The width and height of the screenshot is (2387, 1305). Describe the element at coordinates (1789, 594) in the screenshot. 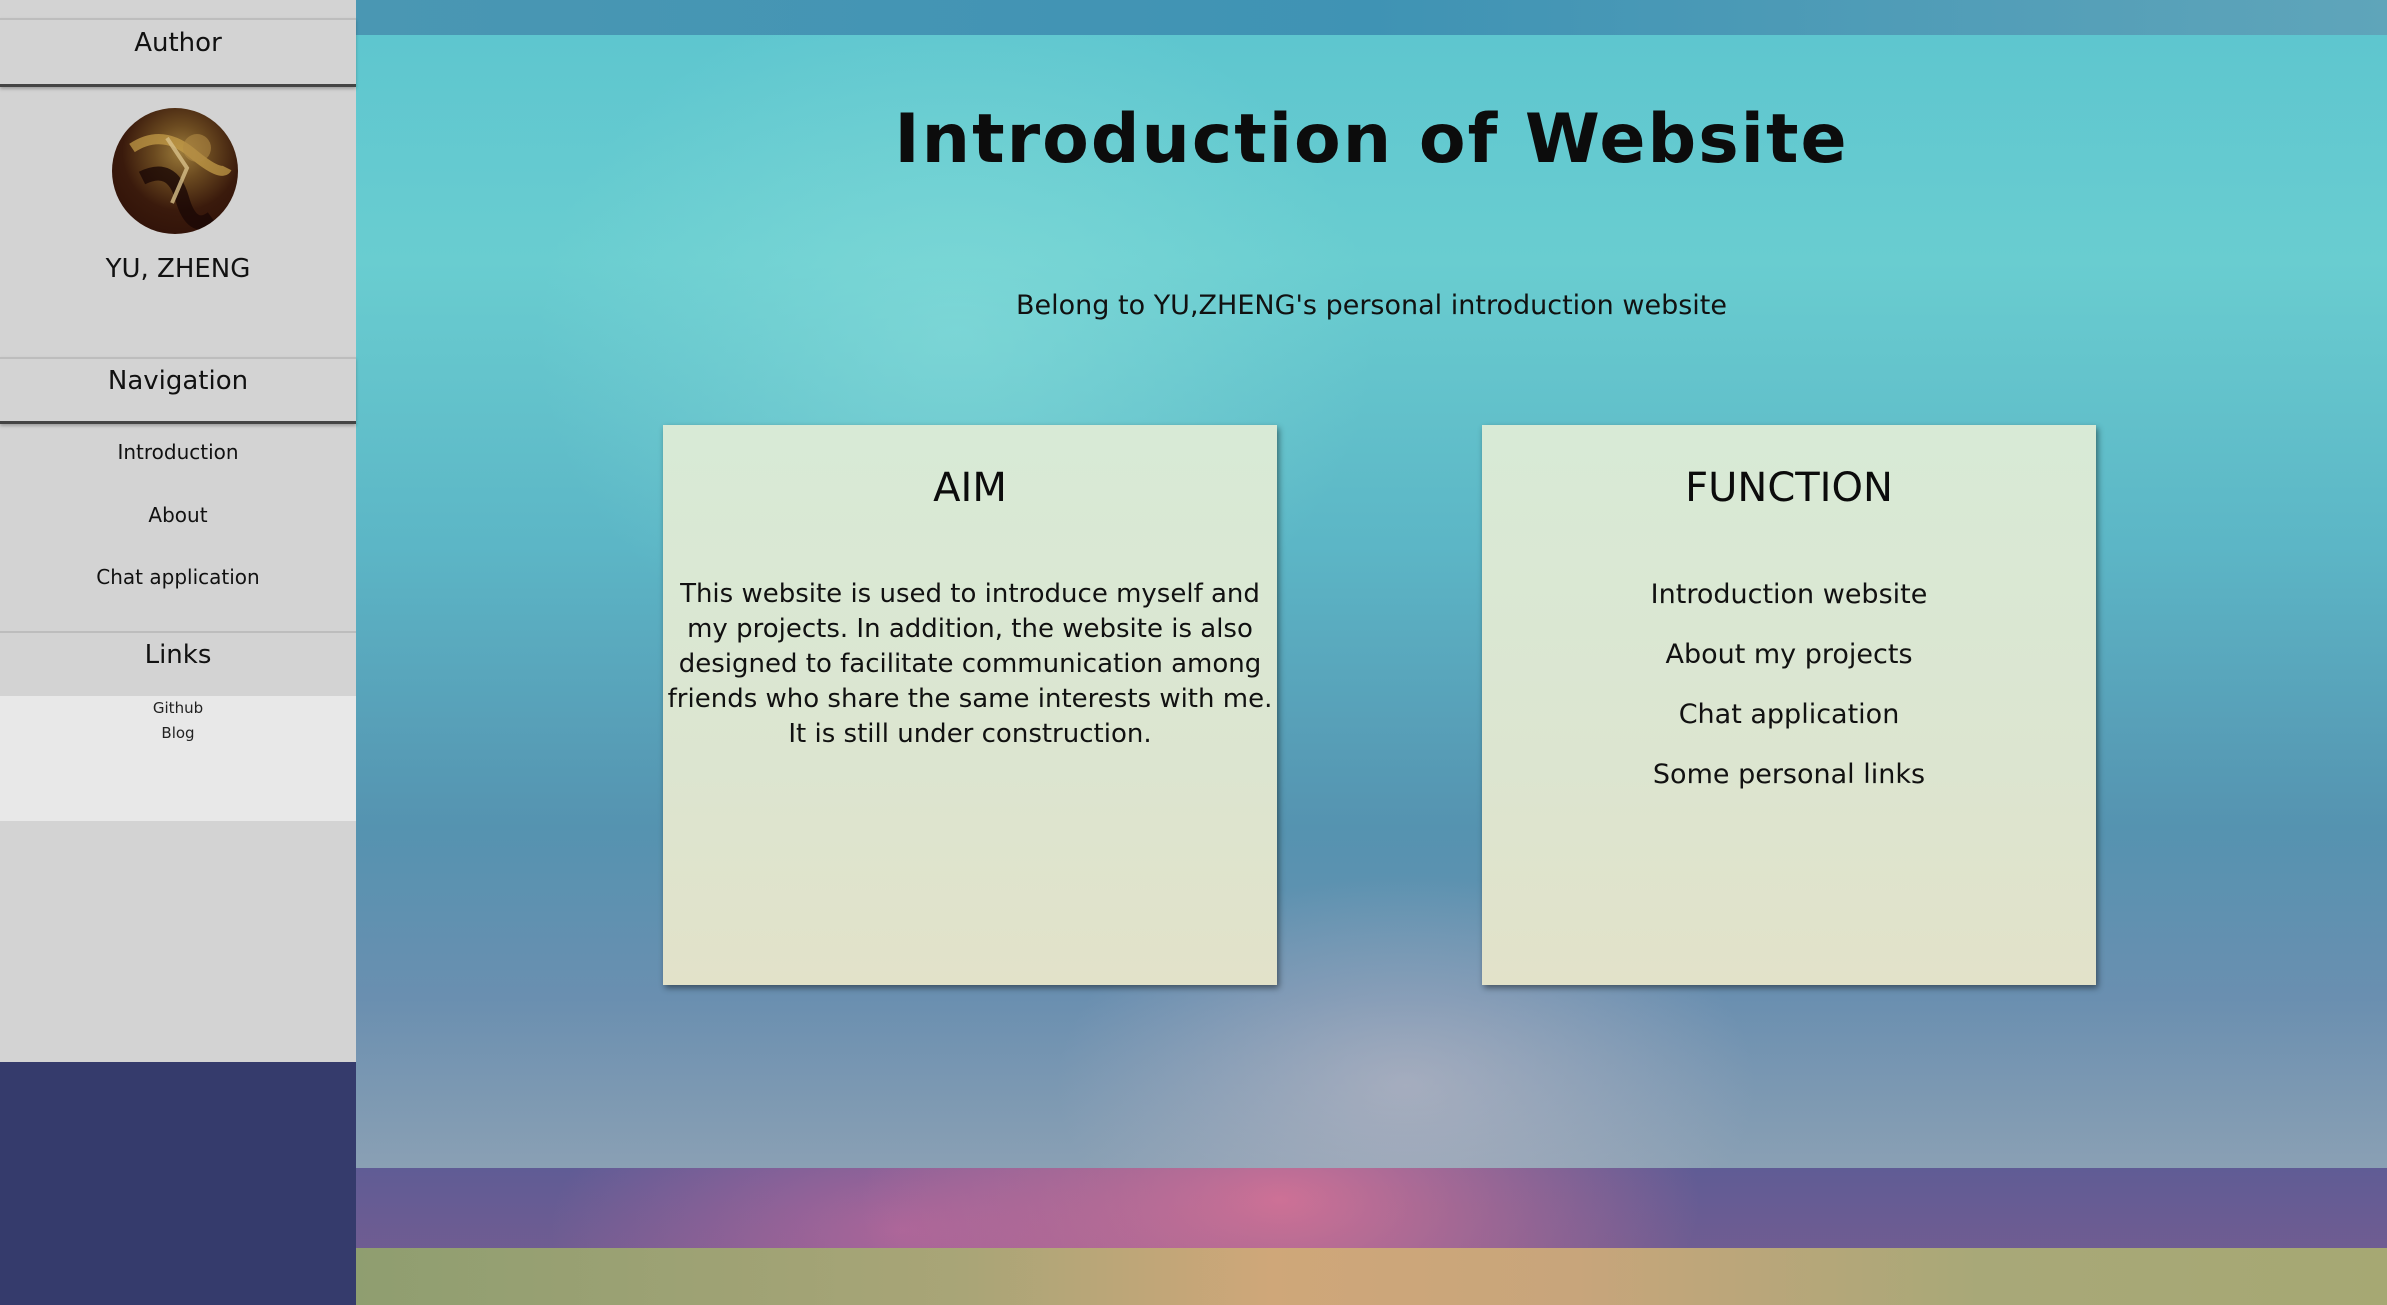

I see `function-item-introduction-website: Introduction website` at that location.